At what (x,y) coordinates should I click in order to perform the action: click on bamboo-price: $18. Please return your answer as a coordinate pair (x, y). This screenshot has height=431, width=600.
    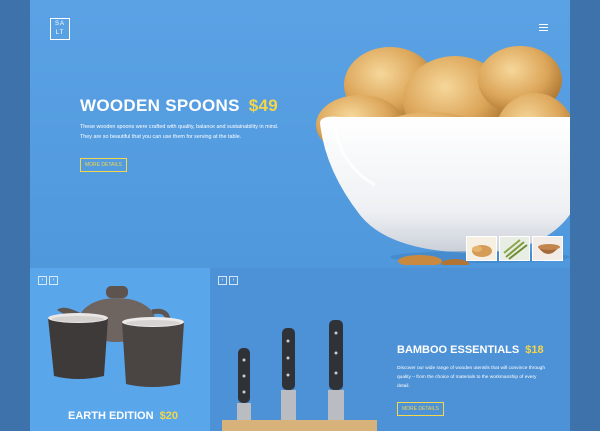
    Looking at the image, I should click on (534, 350).